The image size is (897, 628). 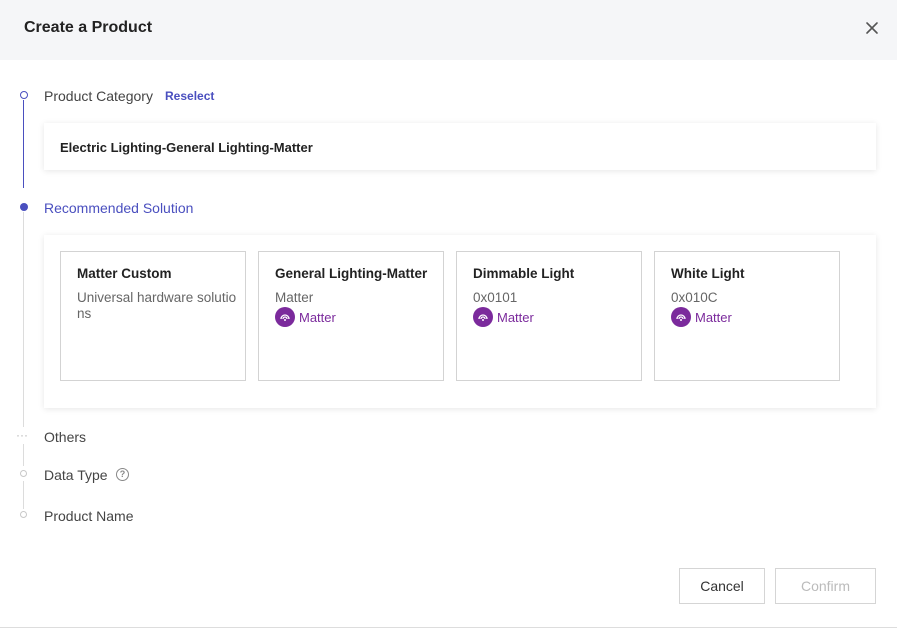 What do you see at coordinates (24, 95) in the screenshot?
I see `step-marker-current` at bounding box center [24, 95].